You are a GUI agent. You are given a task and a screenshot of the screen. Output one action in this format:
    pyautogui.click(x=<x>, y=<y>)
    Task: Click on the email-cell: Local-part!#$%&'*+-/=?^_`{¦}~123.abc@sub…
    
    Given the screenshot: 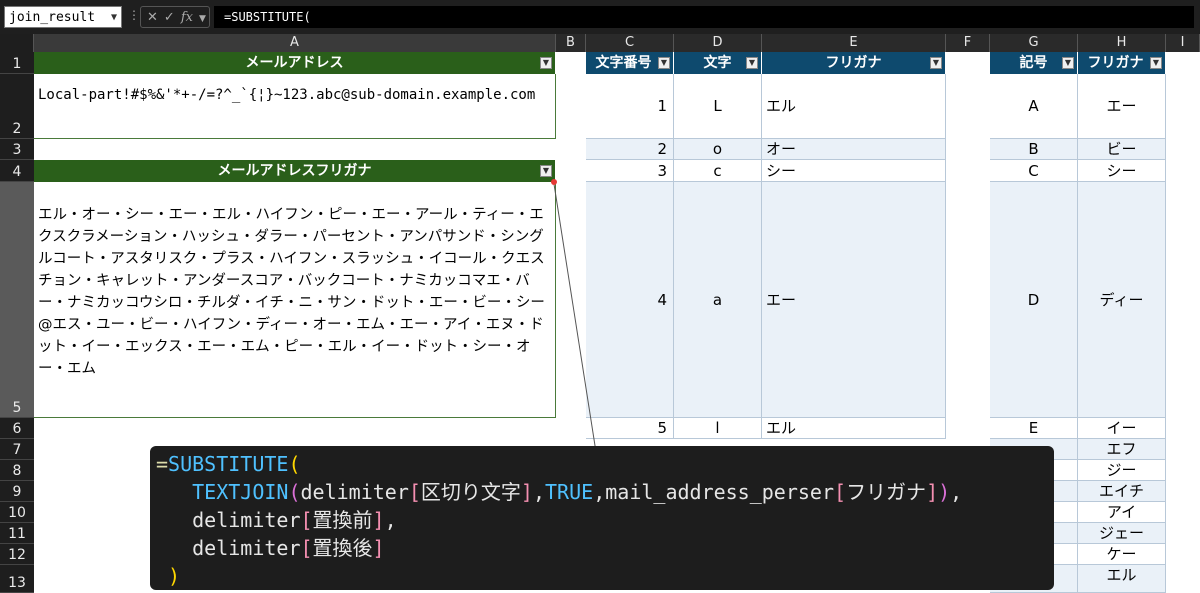 What is the action you would take?
    pyautogui.click(x=295, y=106)
    